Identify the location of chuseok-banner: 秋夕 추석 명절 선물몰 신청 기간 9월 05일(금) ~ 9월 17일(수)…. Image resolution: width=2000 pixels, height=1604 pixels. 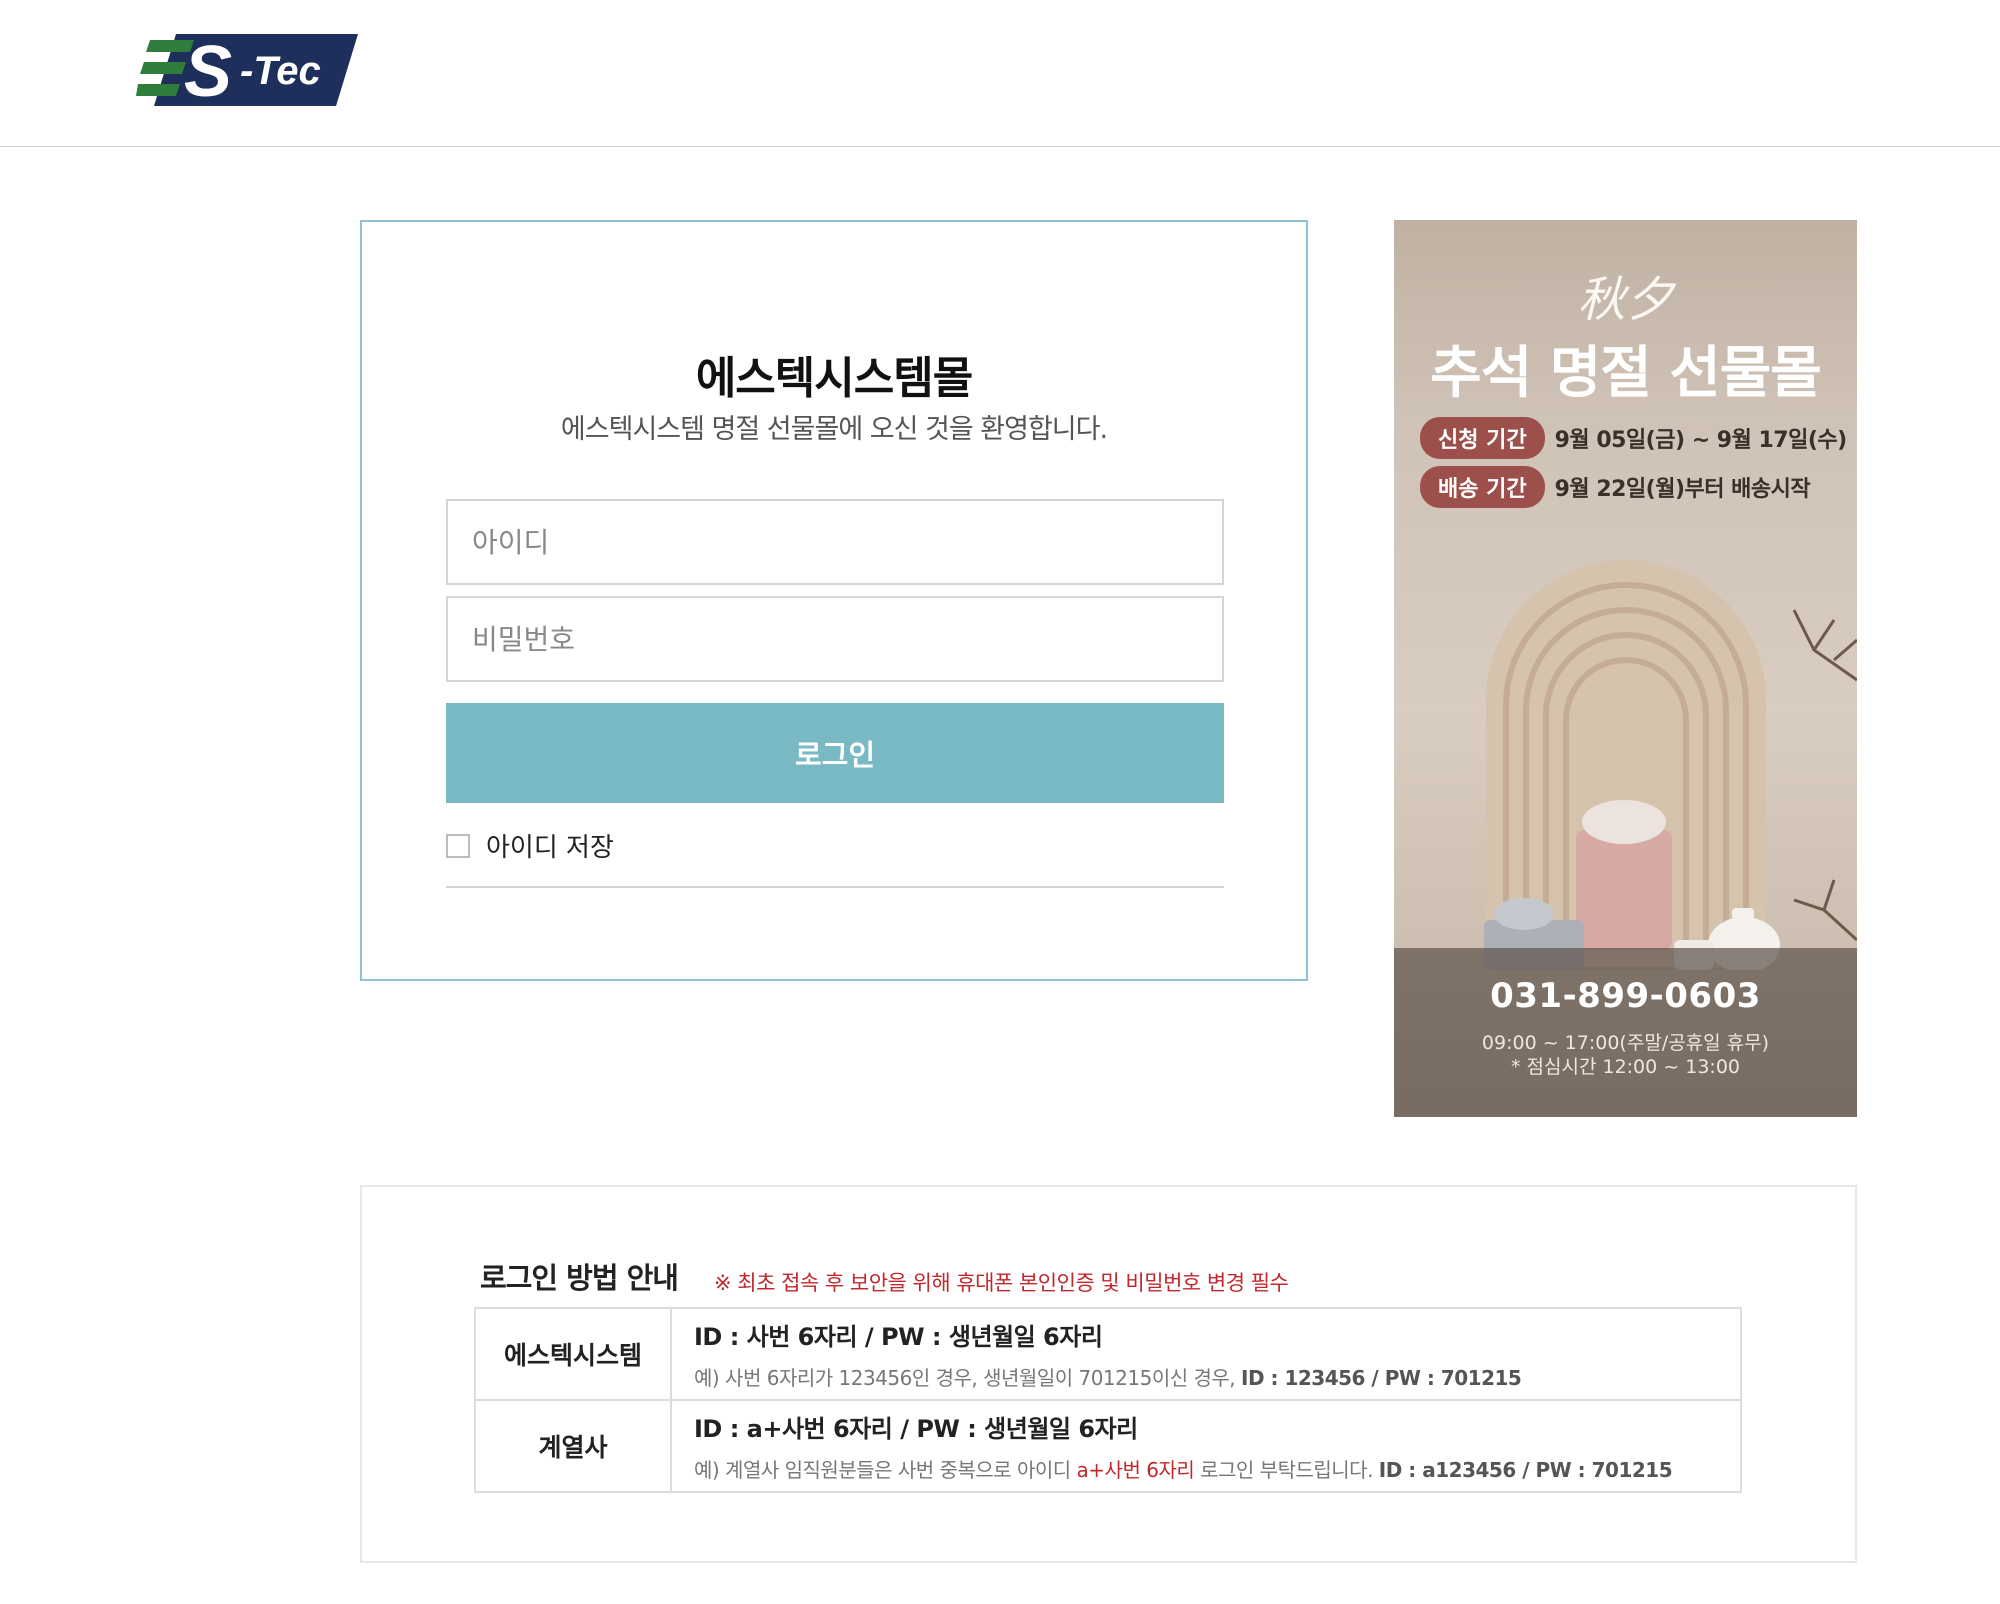
(1625, 668).